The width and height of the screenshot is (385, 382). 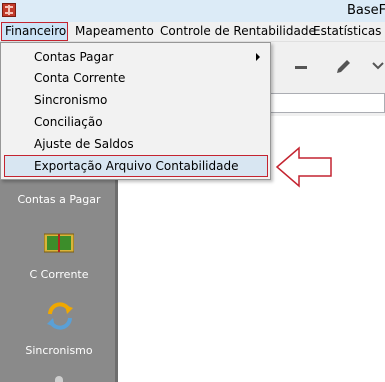 I want to click on arrow-icon, so click(x=378, y=66).